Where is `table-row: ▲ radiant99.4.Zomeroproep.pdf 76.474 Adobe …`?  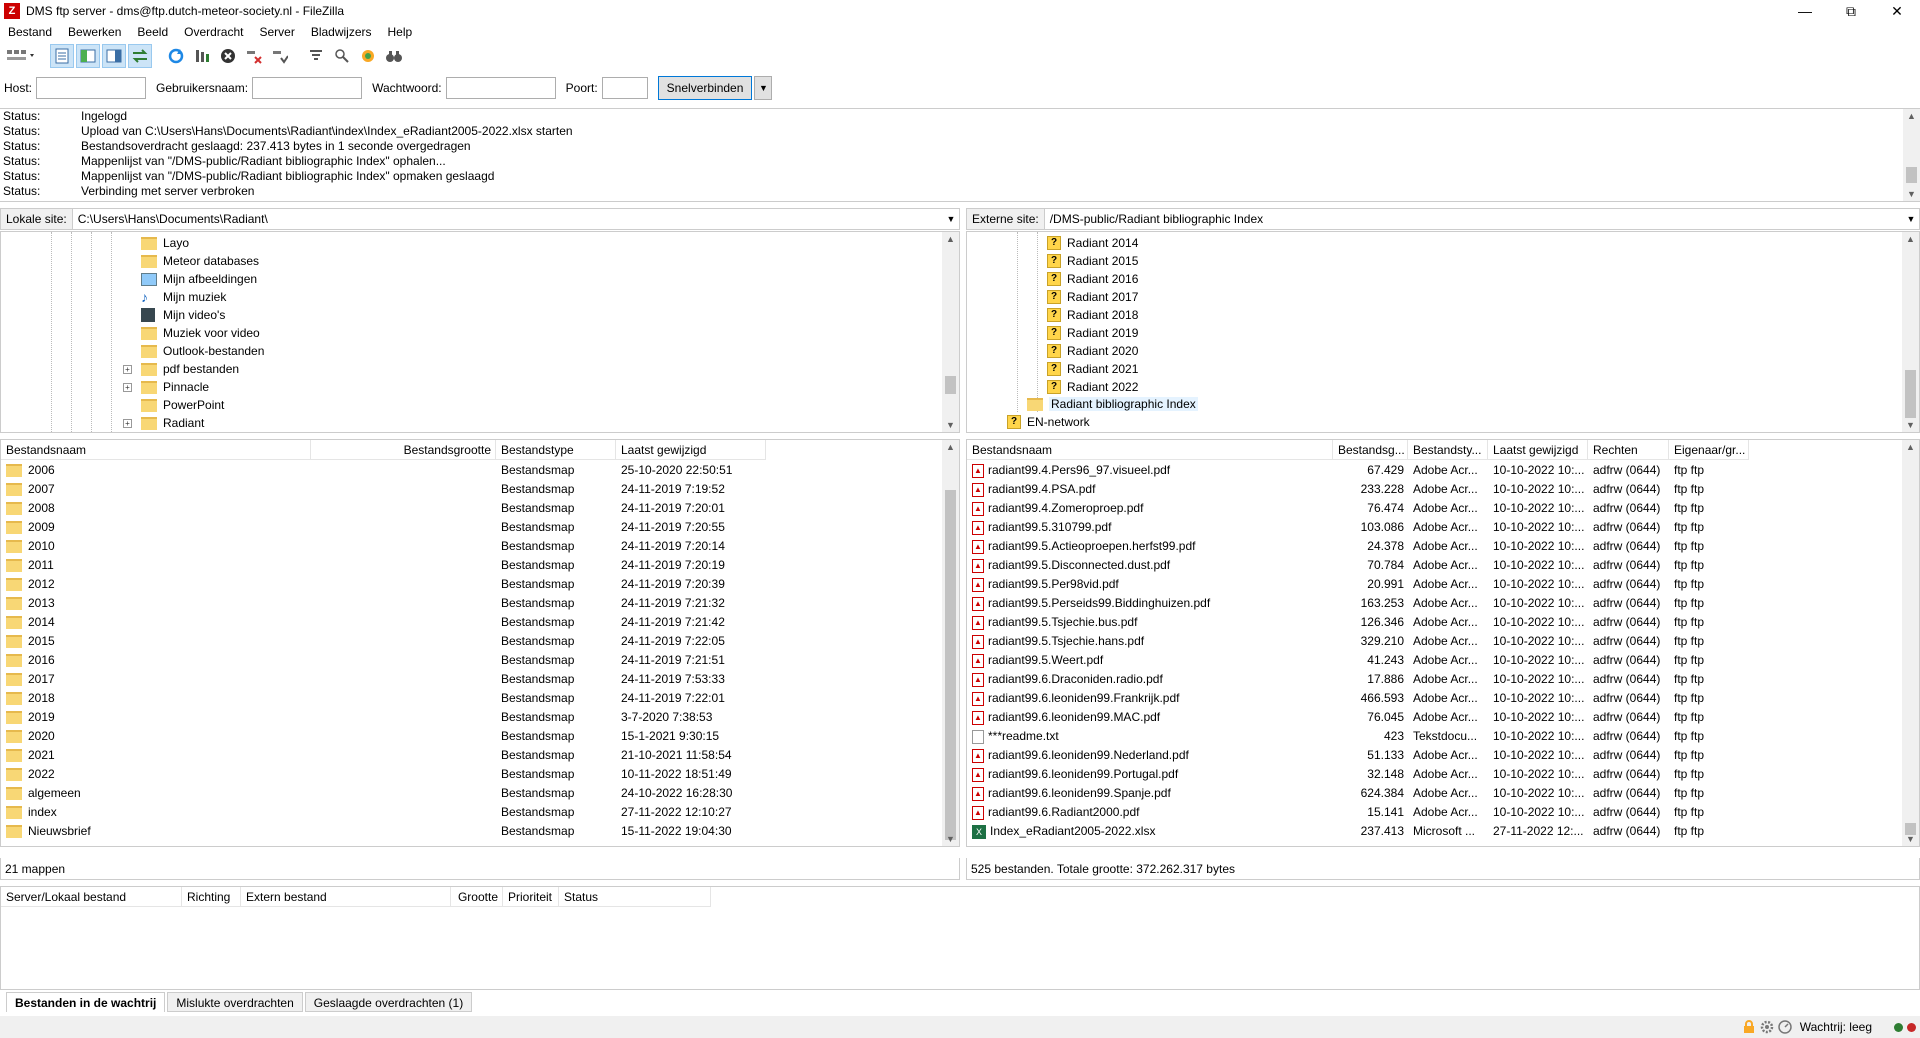
table-row: ▲ radiant99.4.Zomeroproep.pdf 76.474 Adobe … is located at coordinates (1358, 508).